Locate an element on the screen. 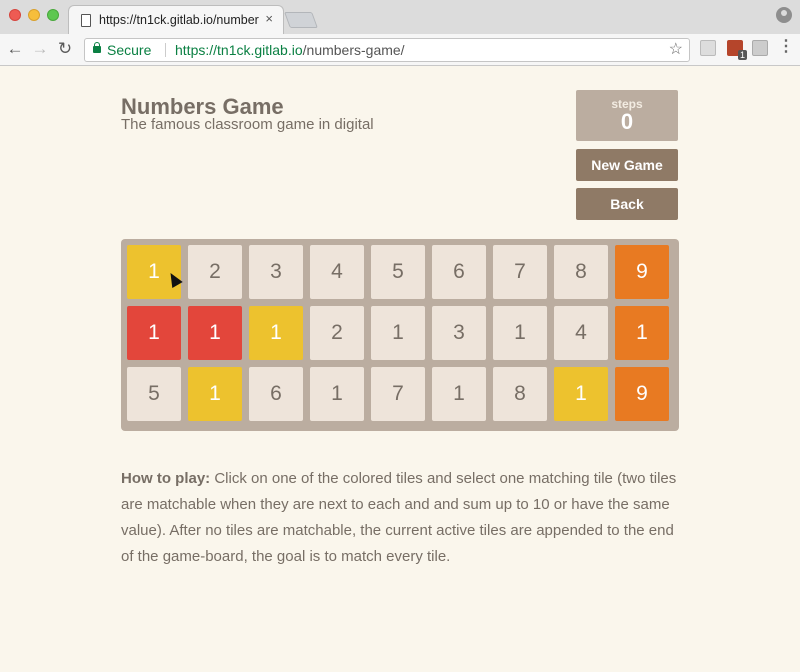 The image size is (800, 672). tile-r1-c2: 2 is located at coordinates (215, 272).